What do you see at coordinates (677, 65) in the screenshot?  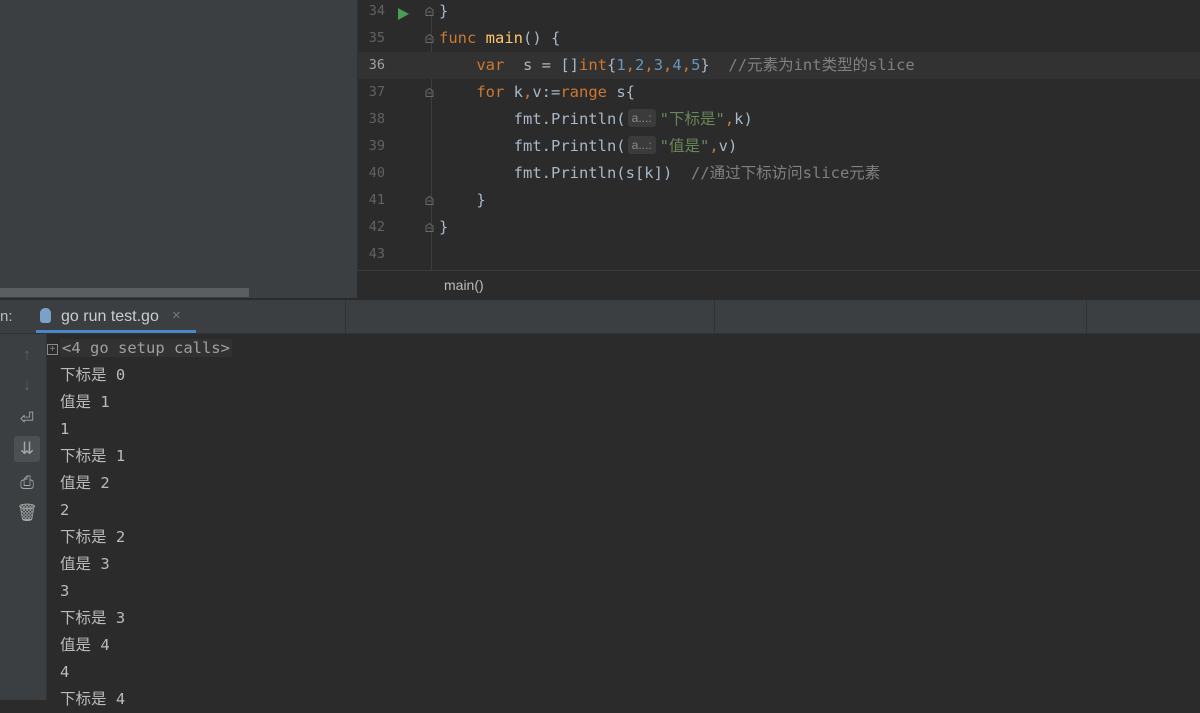 I see `code-token: 4` at bounding box center [677, 65].